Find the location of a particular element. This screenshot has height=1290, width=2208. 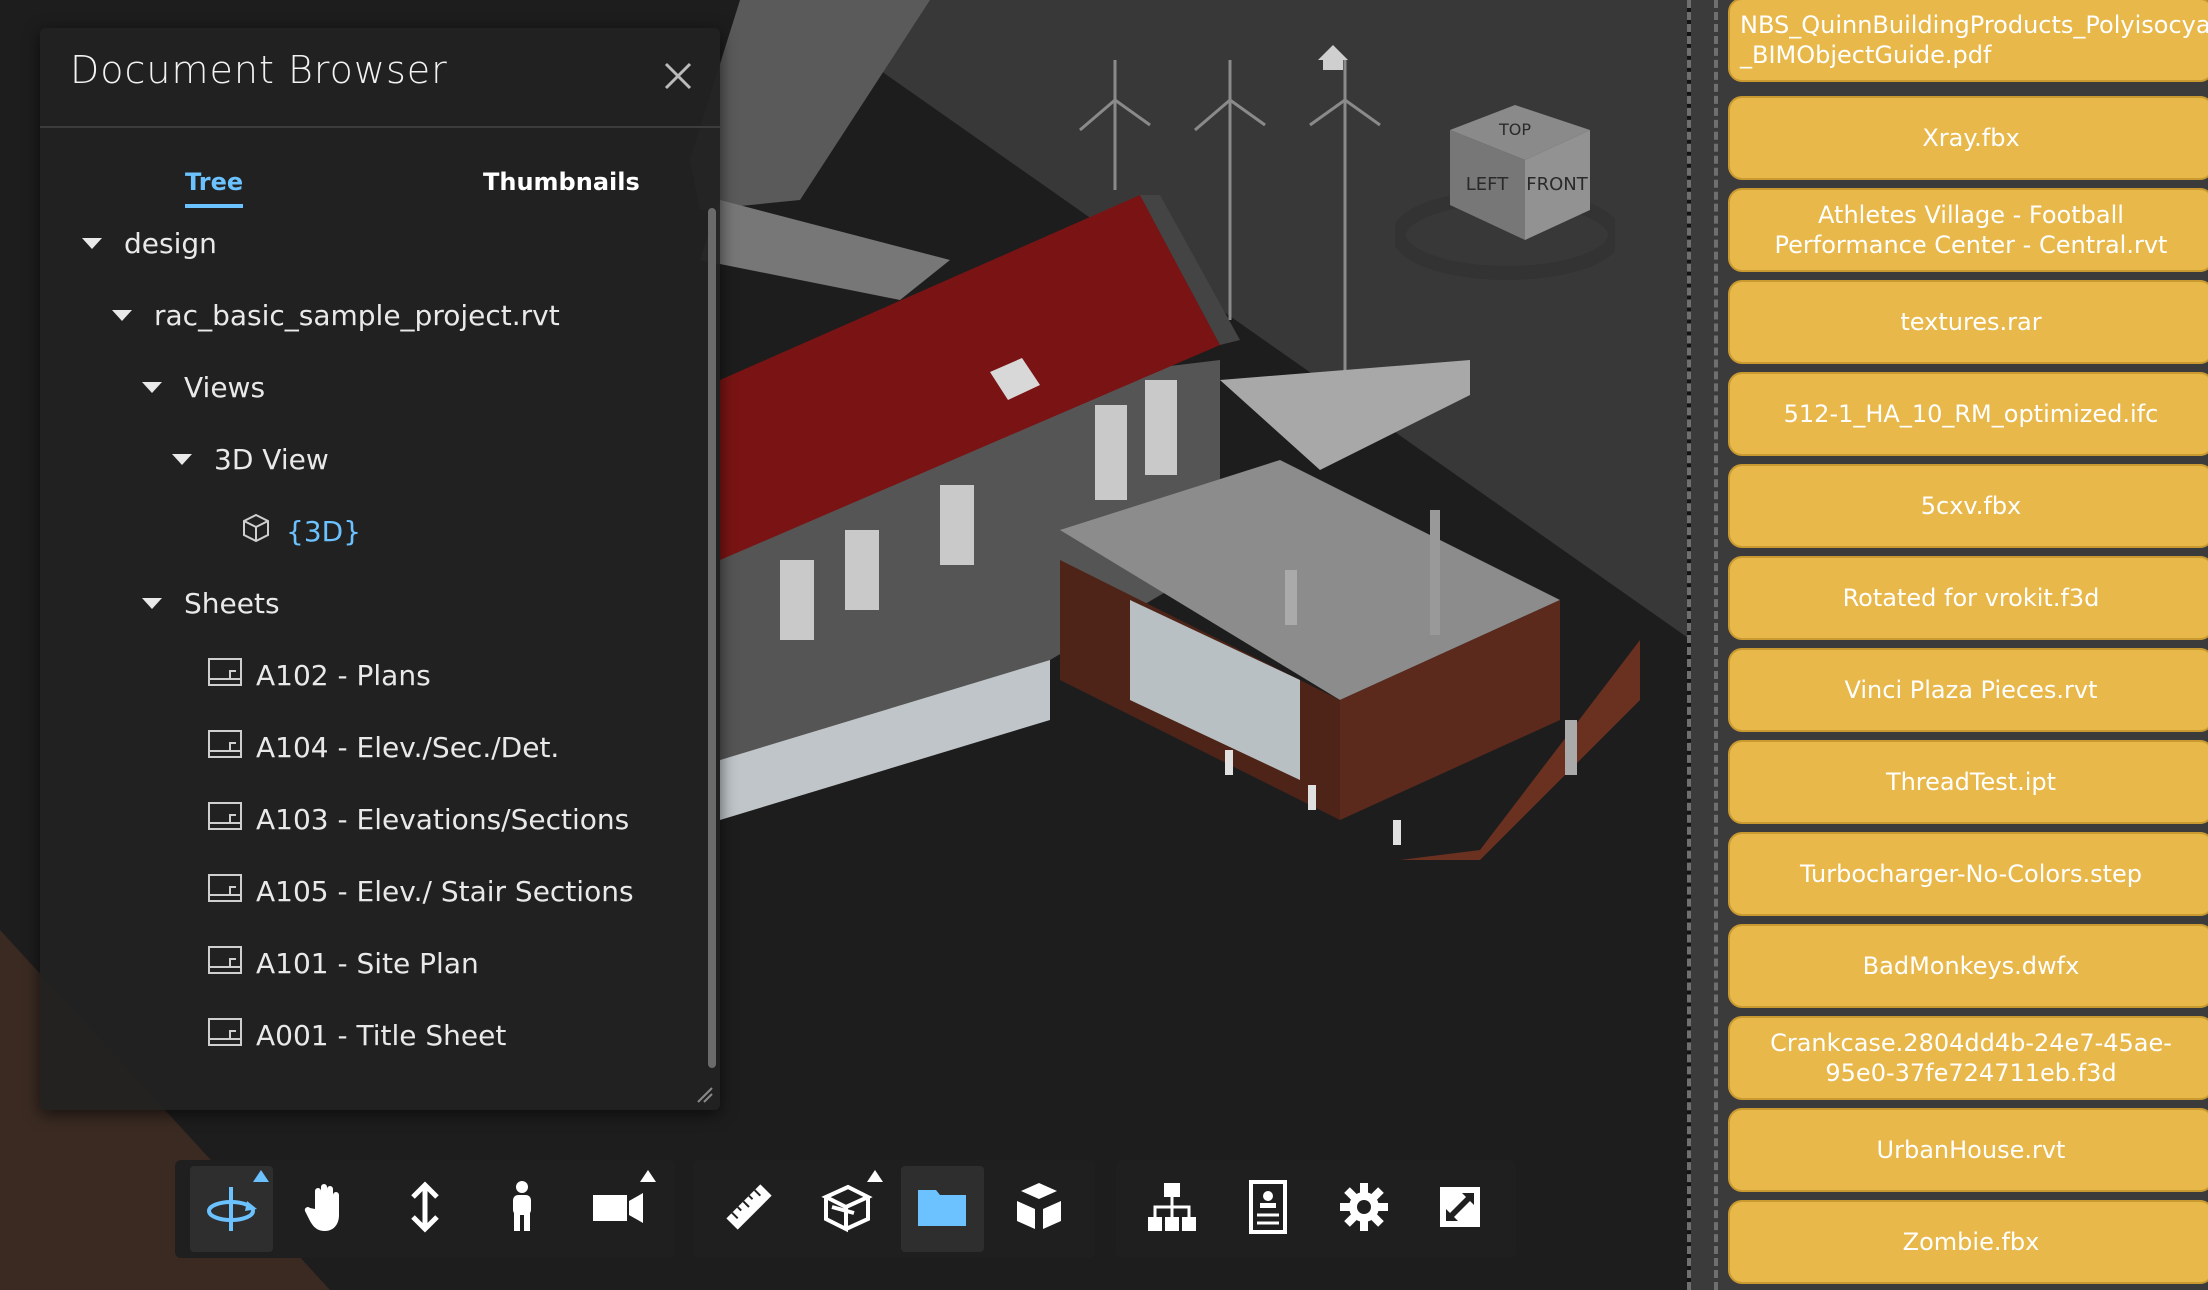

viewcube-top-label: TOP is located at coordinates (1514, 129).